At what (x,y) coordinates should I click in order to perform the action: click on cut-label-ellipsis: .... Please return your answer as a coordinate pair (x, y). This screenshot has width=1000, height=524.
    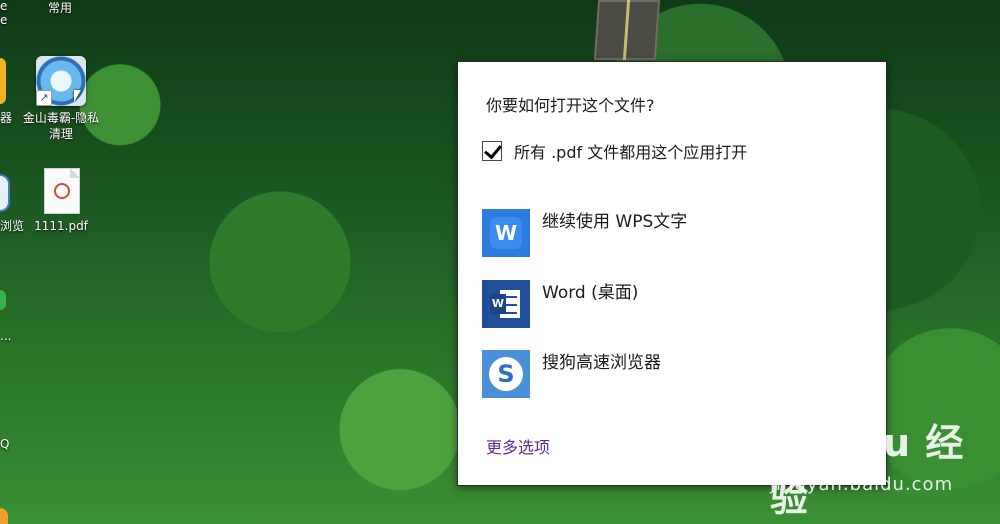
    Looking at the image, I should click on (5, 336).